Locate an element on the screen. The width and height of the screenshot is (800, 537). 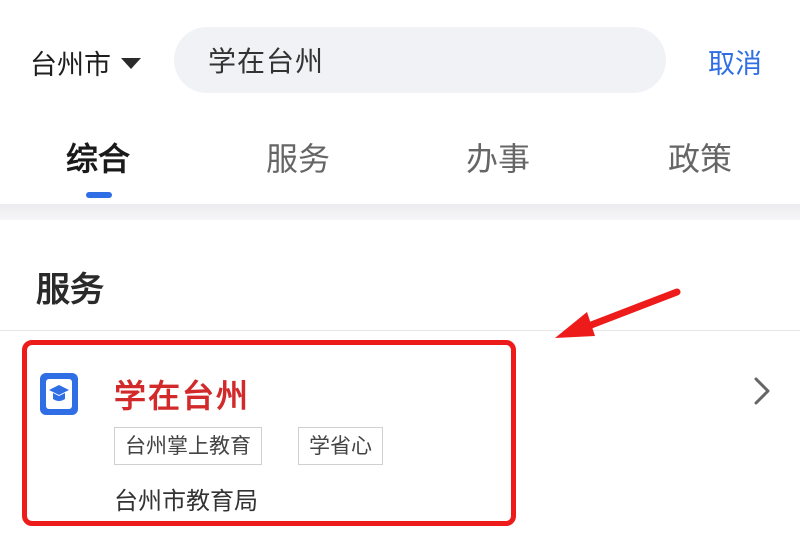
tab-affairs: 办事 is located at coordinates (498, 157).